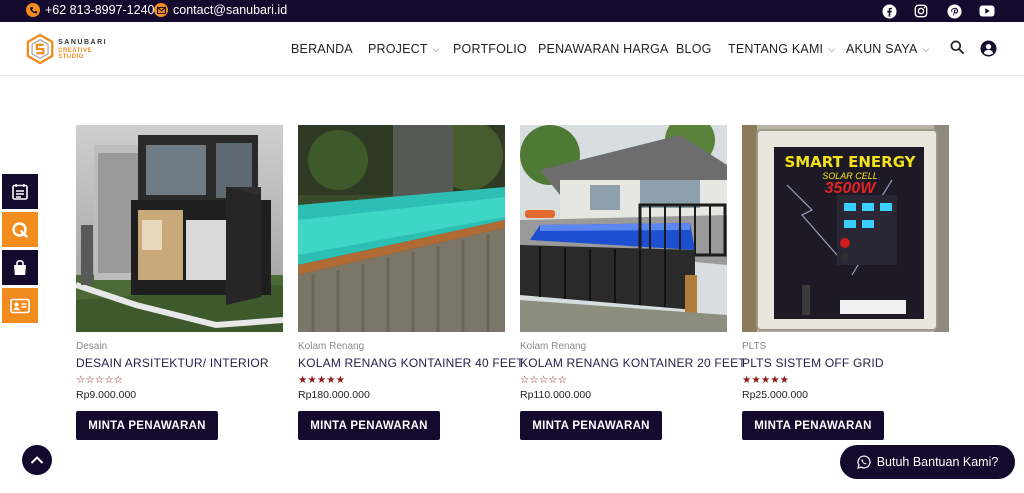 This screenshot has width=1024, height=493. I want to click on nav-label: BERANDA, so click(322, 49).